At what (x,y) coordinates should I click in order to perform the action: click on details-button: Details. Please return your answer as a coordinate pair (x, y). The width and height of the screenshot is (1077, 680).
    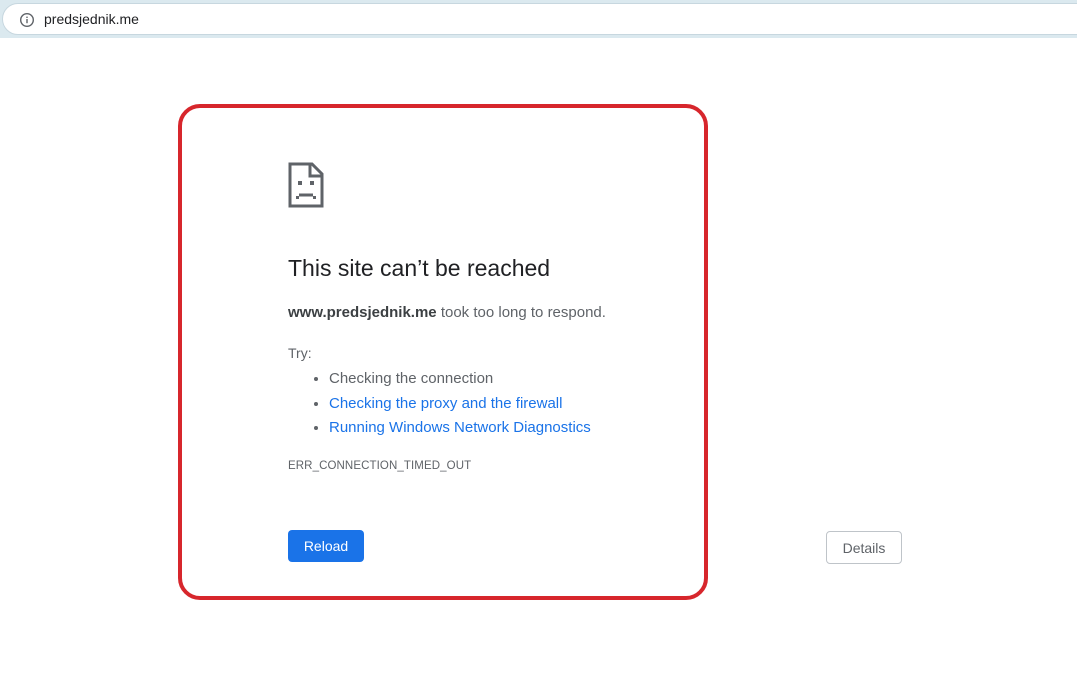
    Looking at the image, I should click on (864, 547).